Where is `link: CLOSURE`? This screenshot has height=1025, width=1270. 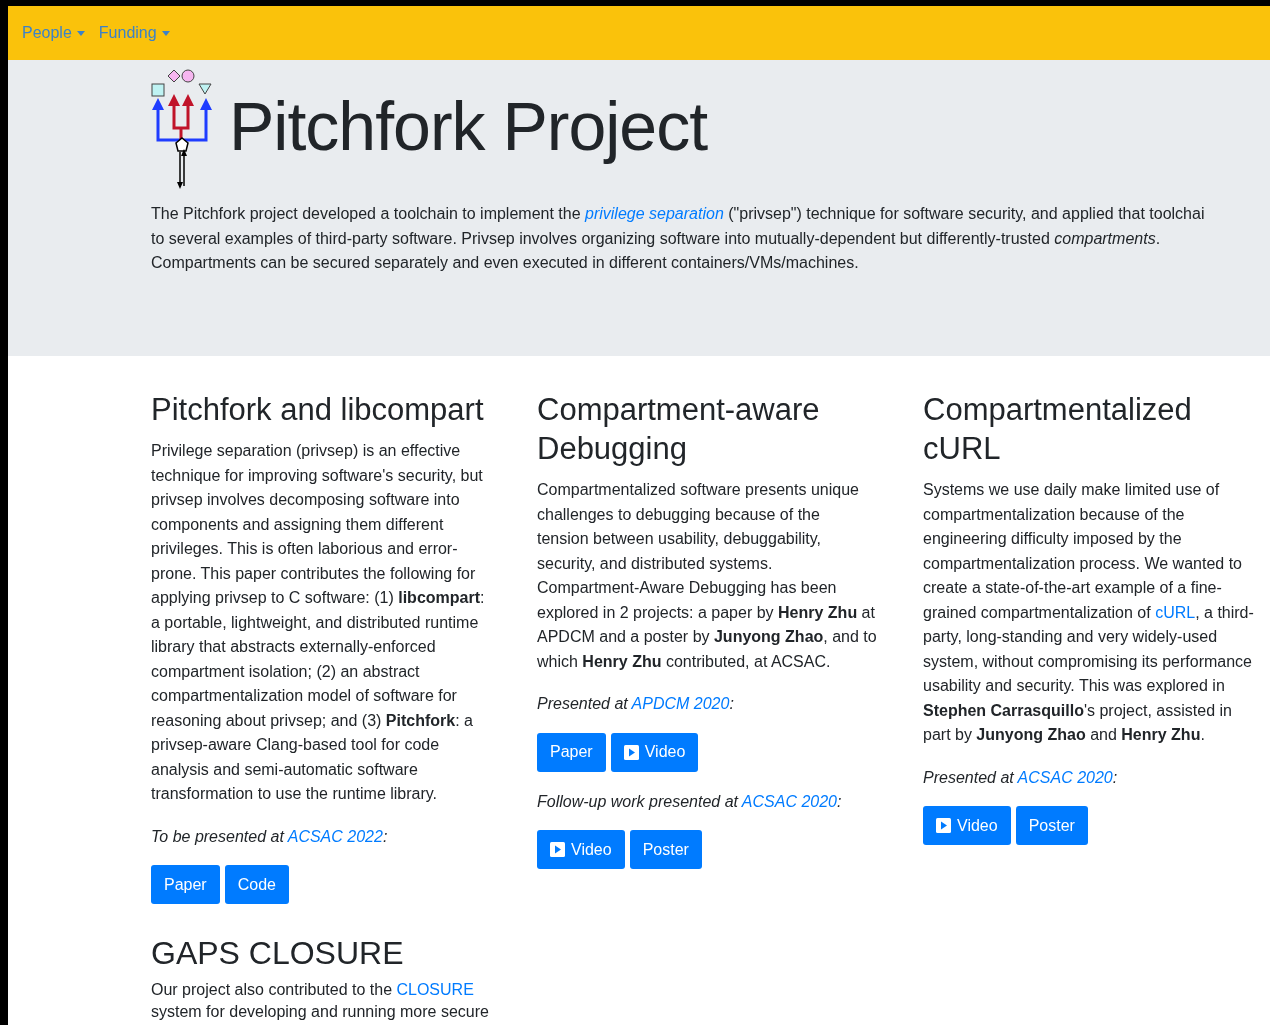 link: CLOSURE is located at coordinates (435, 989).